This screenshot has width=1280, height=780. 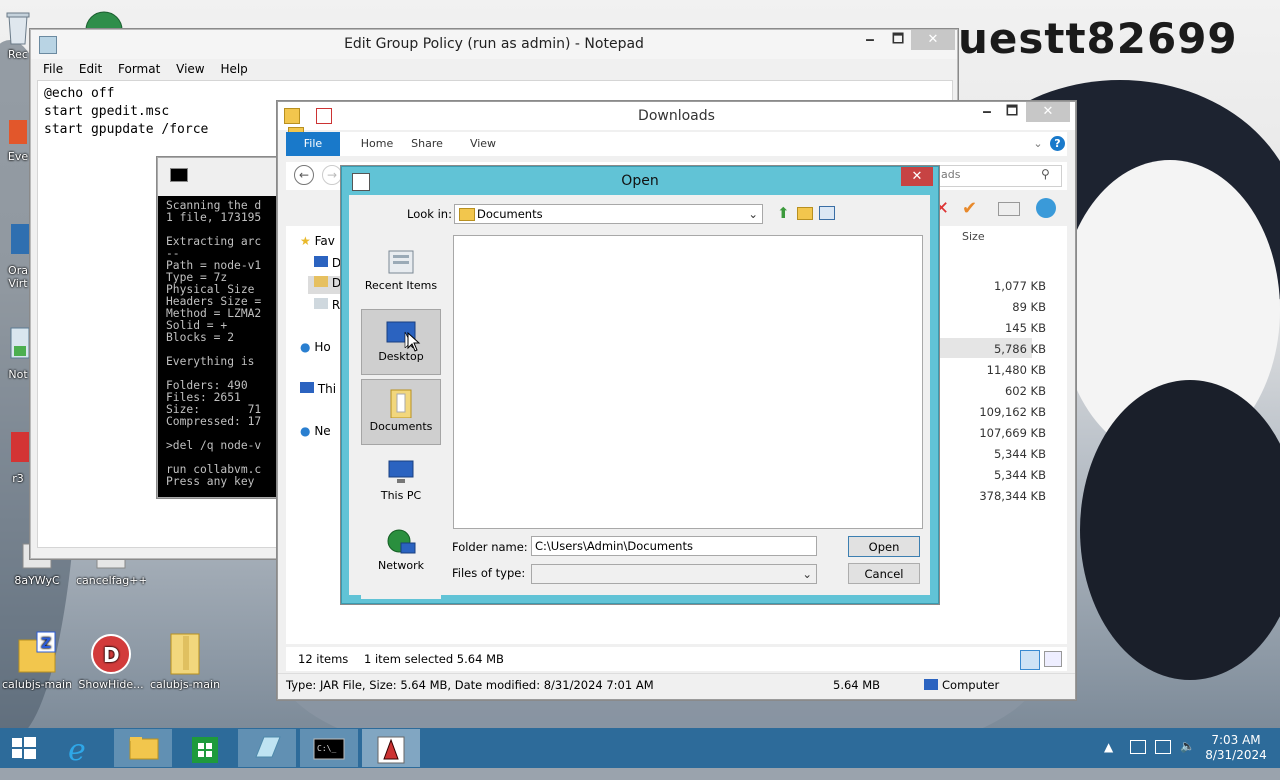 I want to click on desktop-icon, so click(x=321, y=261).